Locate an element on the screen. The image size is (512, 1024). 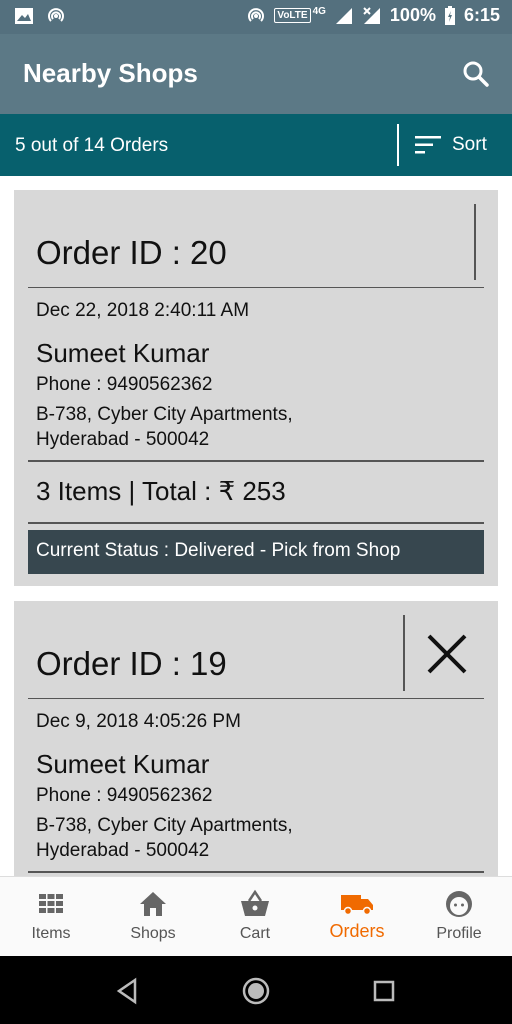
image-icon is located at coordinates (24, 16).